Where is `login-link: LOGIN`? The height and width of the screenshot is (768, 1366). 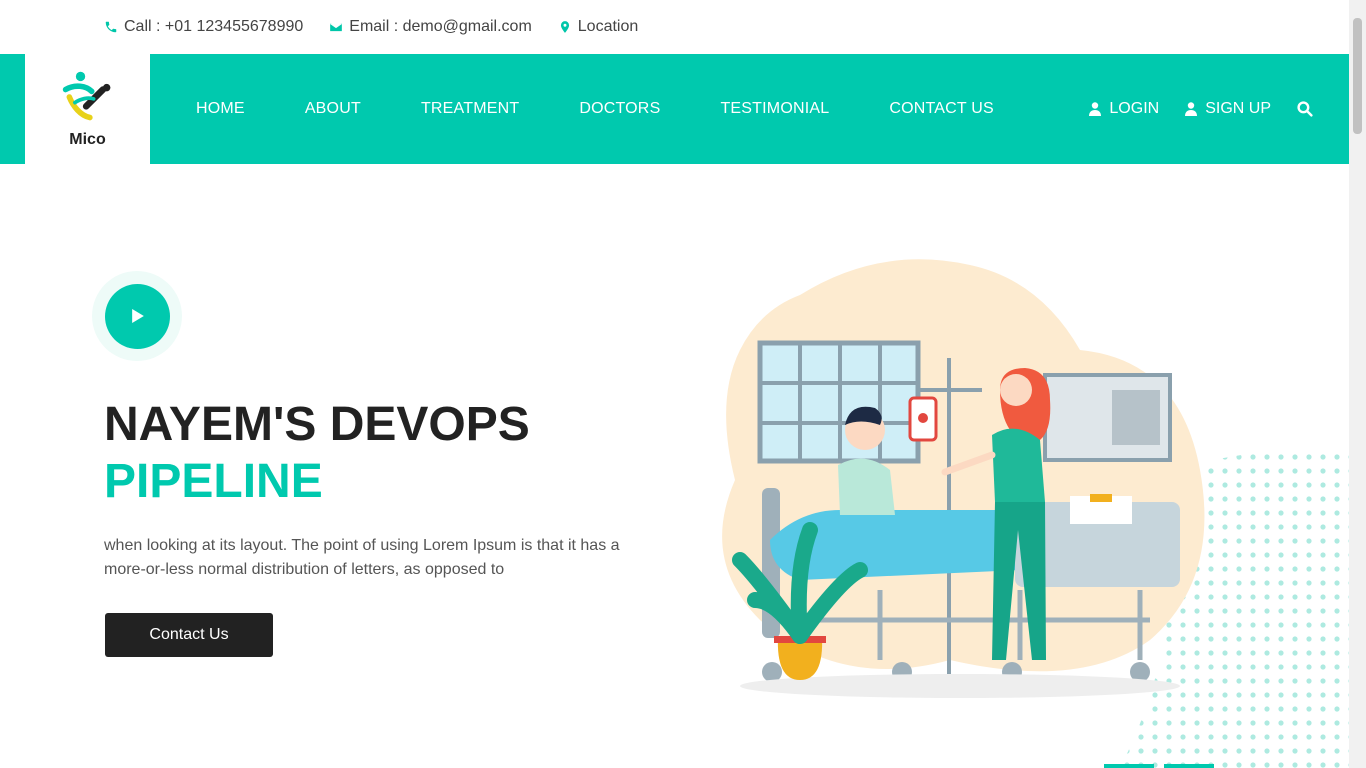 login-link: LOGIN is located at coordinates (1124, 109).